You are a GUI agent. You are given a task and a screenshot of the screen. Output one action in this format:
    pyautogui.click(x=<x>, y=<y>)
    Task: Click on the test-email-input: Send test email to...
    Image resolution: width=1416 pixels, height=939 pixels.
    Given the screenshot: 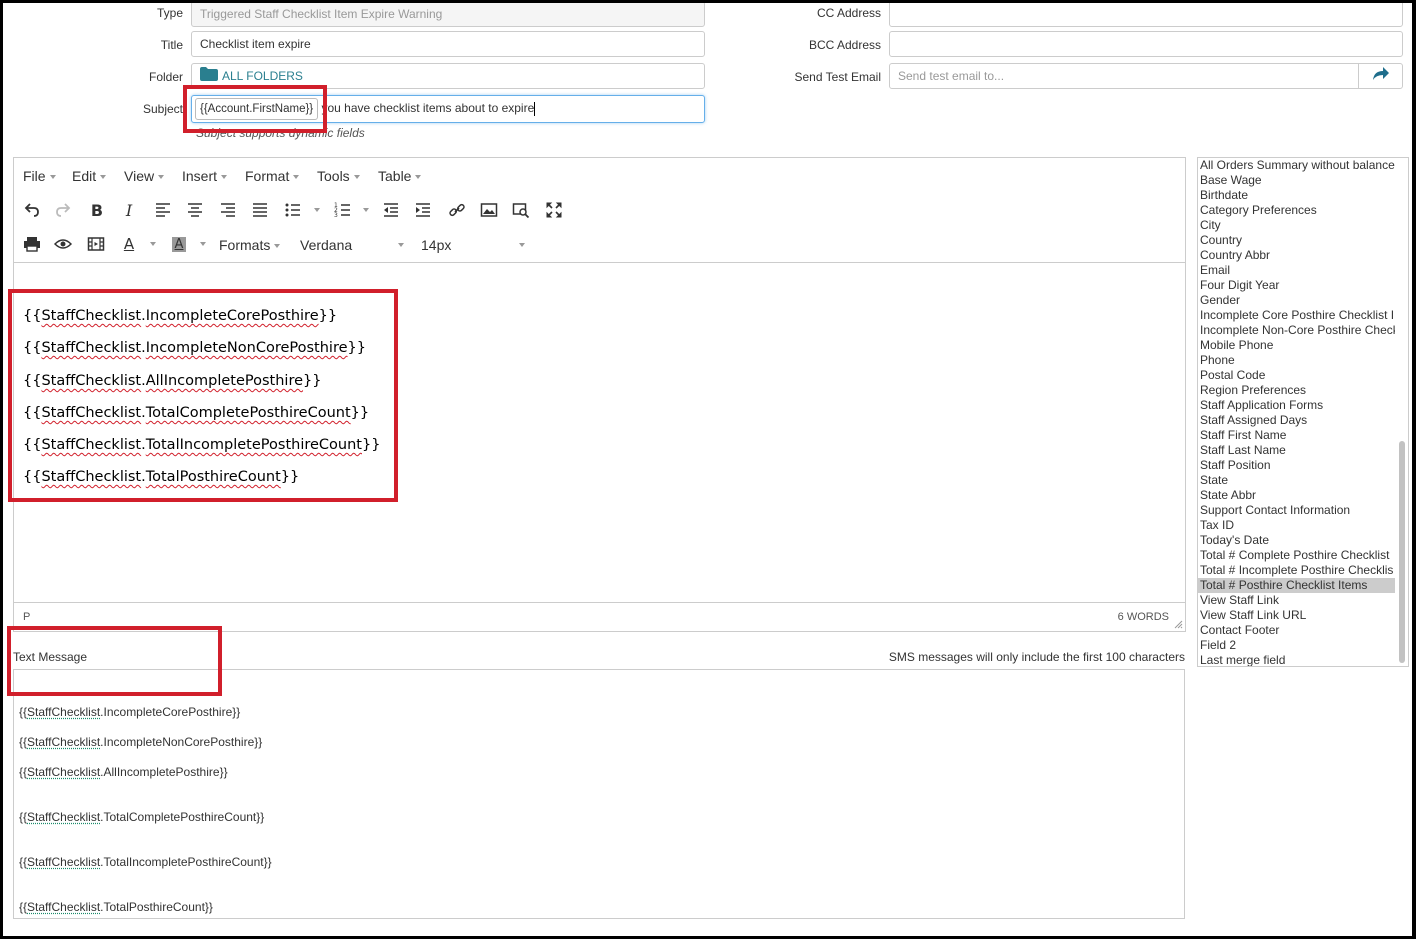 What is the action you would take?
    pyautogui.click(x=1124, y=76)
    